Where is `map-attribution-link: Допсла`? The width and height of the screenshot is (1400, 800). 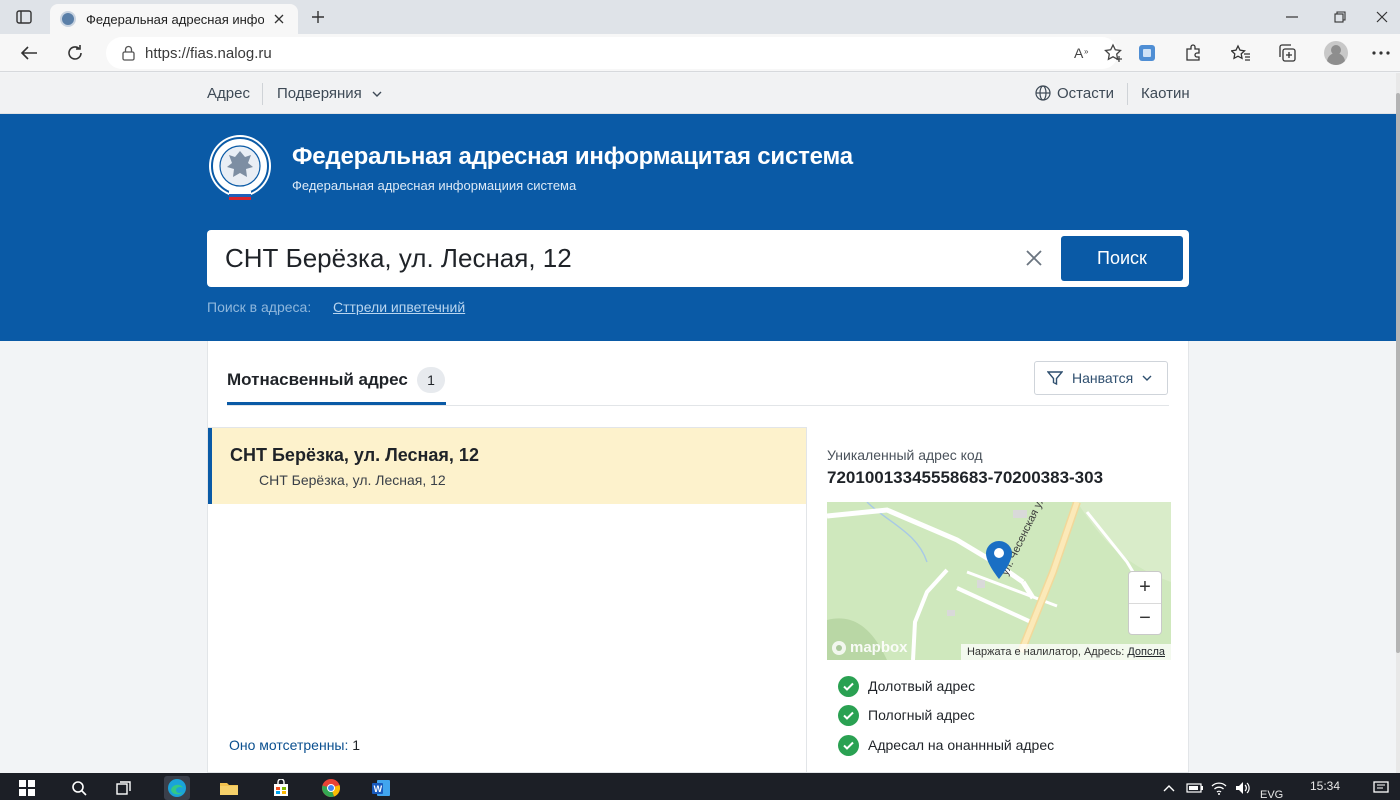 map-attribution-link: Допсла is located at coordinates (1146, 652).